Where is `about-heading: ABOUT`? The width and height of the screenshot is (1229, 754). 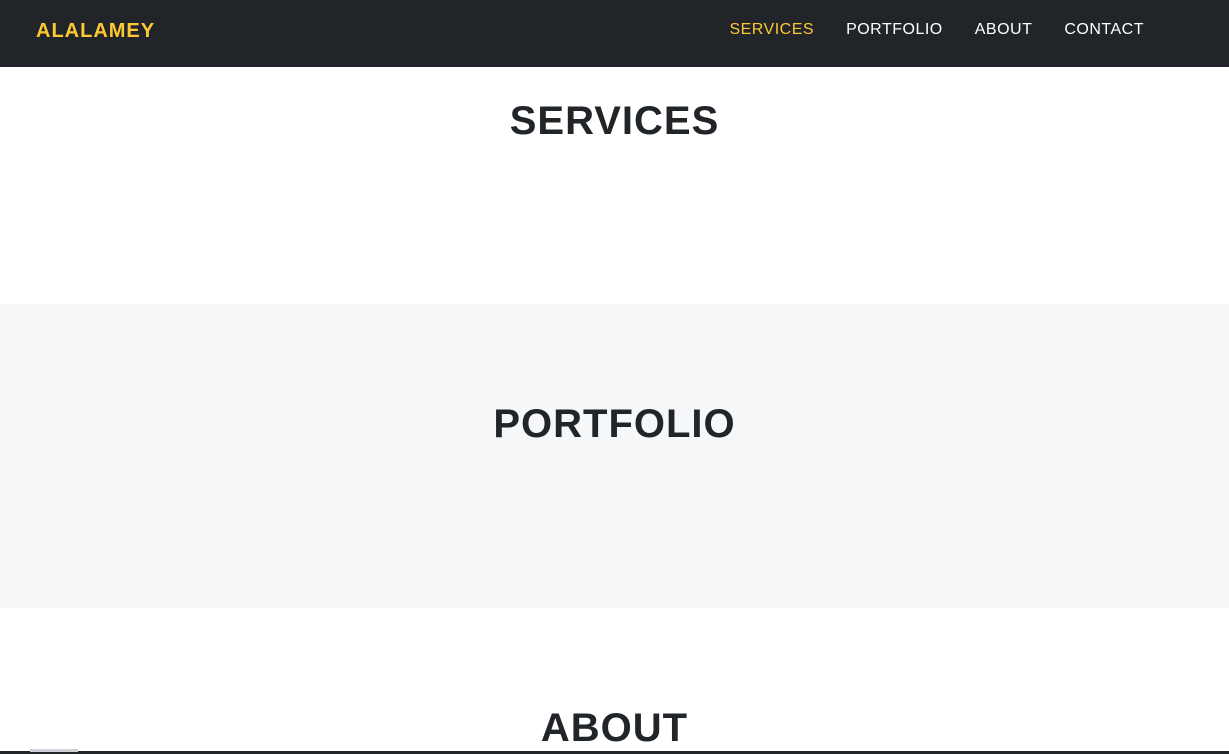 about-heading: ABOUT is located at coordinates (614, 728).